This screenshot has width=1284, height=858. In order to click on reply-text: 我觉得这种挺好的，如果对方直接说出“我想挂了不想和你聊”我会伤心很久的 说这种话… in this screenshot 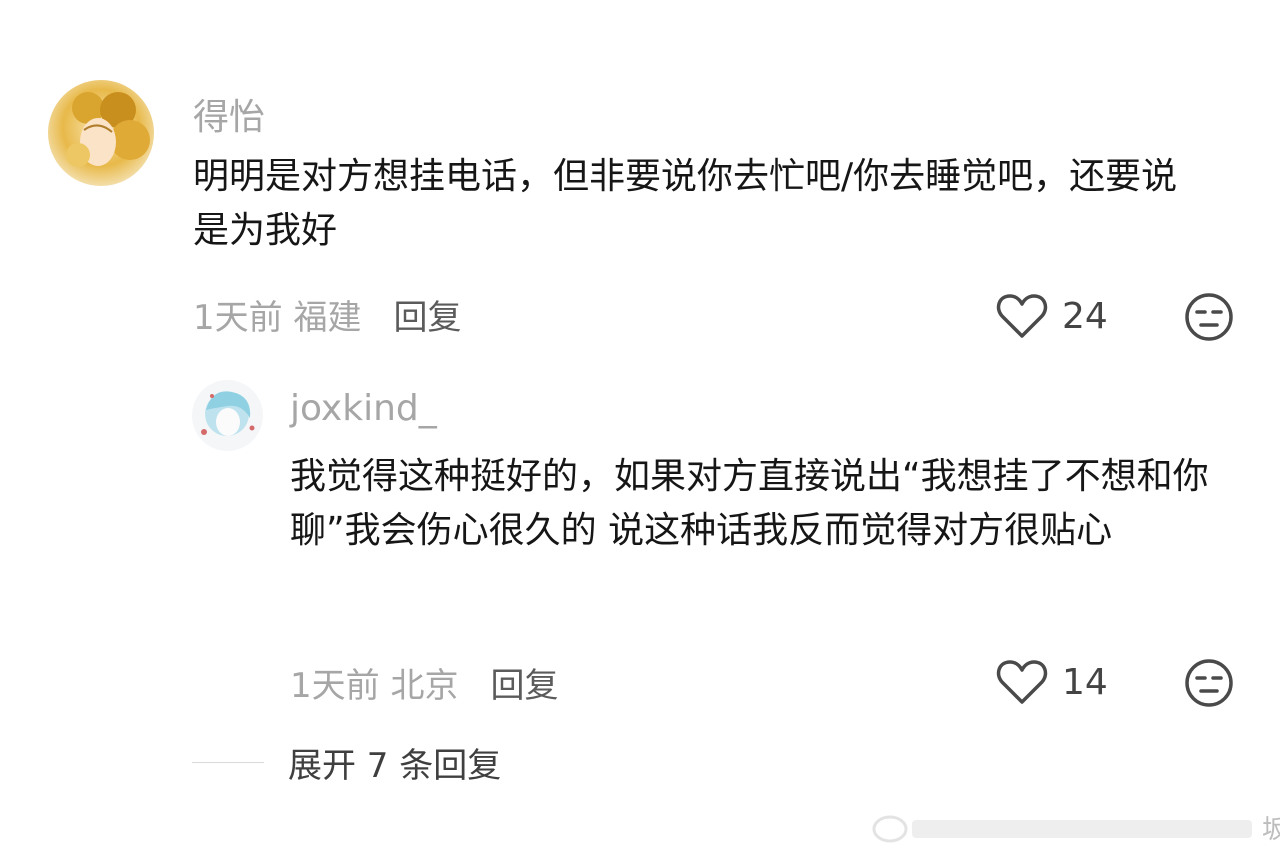, I will do `click(749, 503)`.